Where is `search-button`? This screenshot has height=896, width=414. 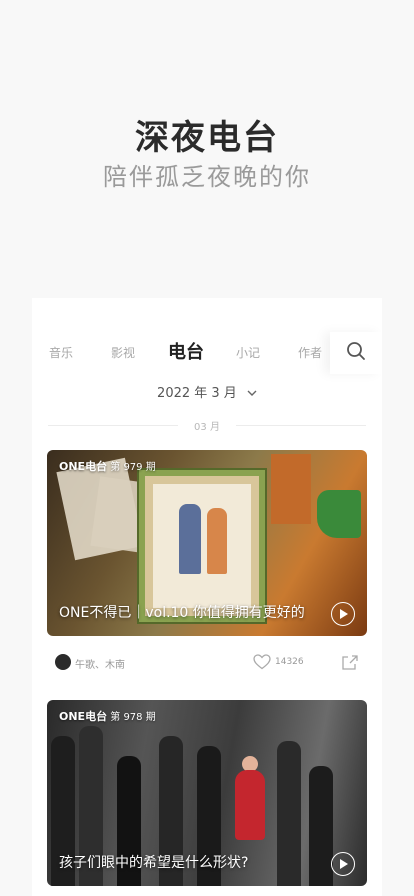 search-button is located at coordinates (356, 353).